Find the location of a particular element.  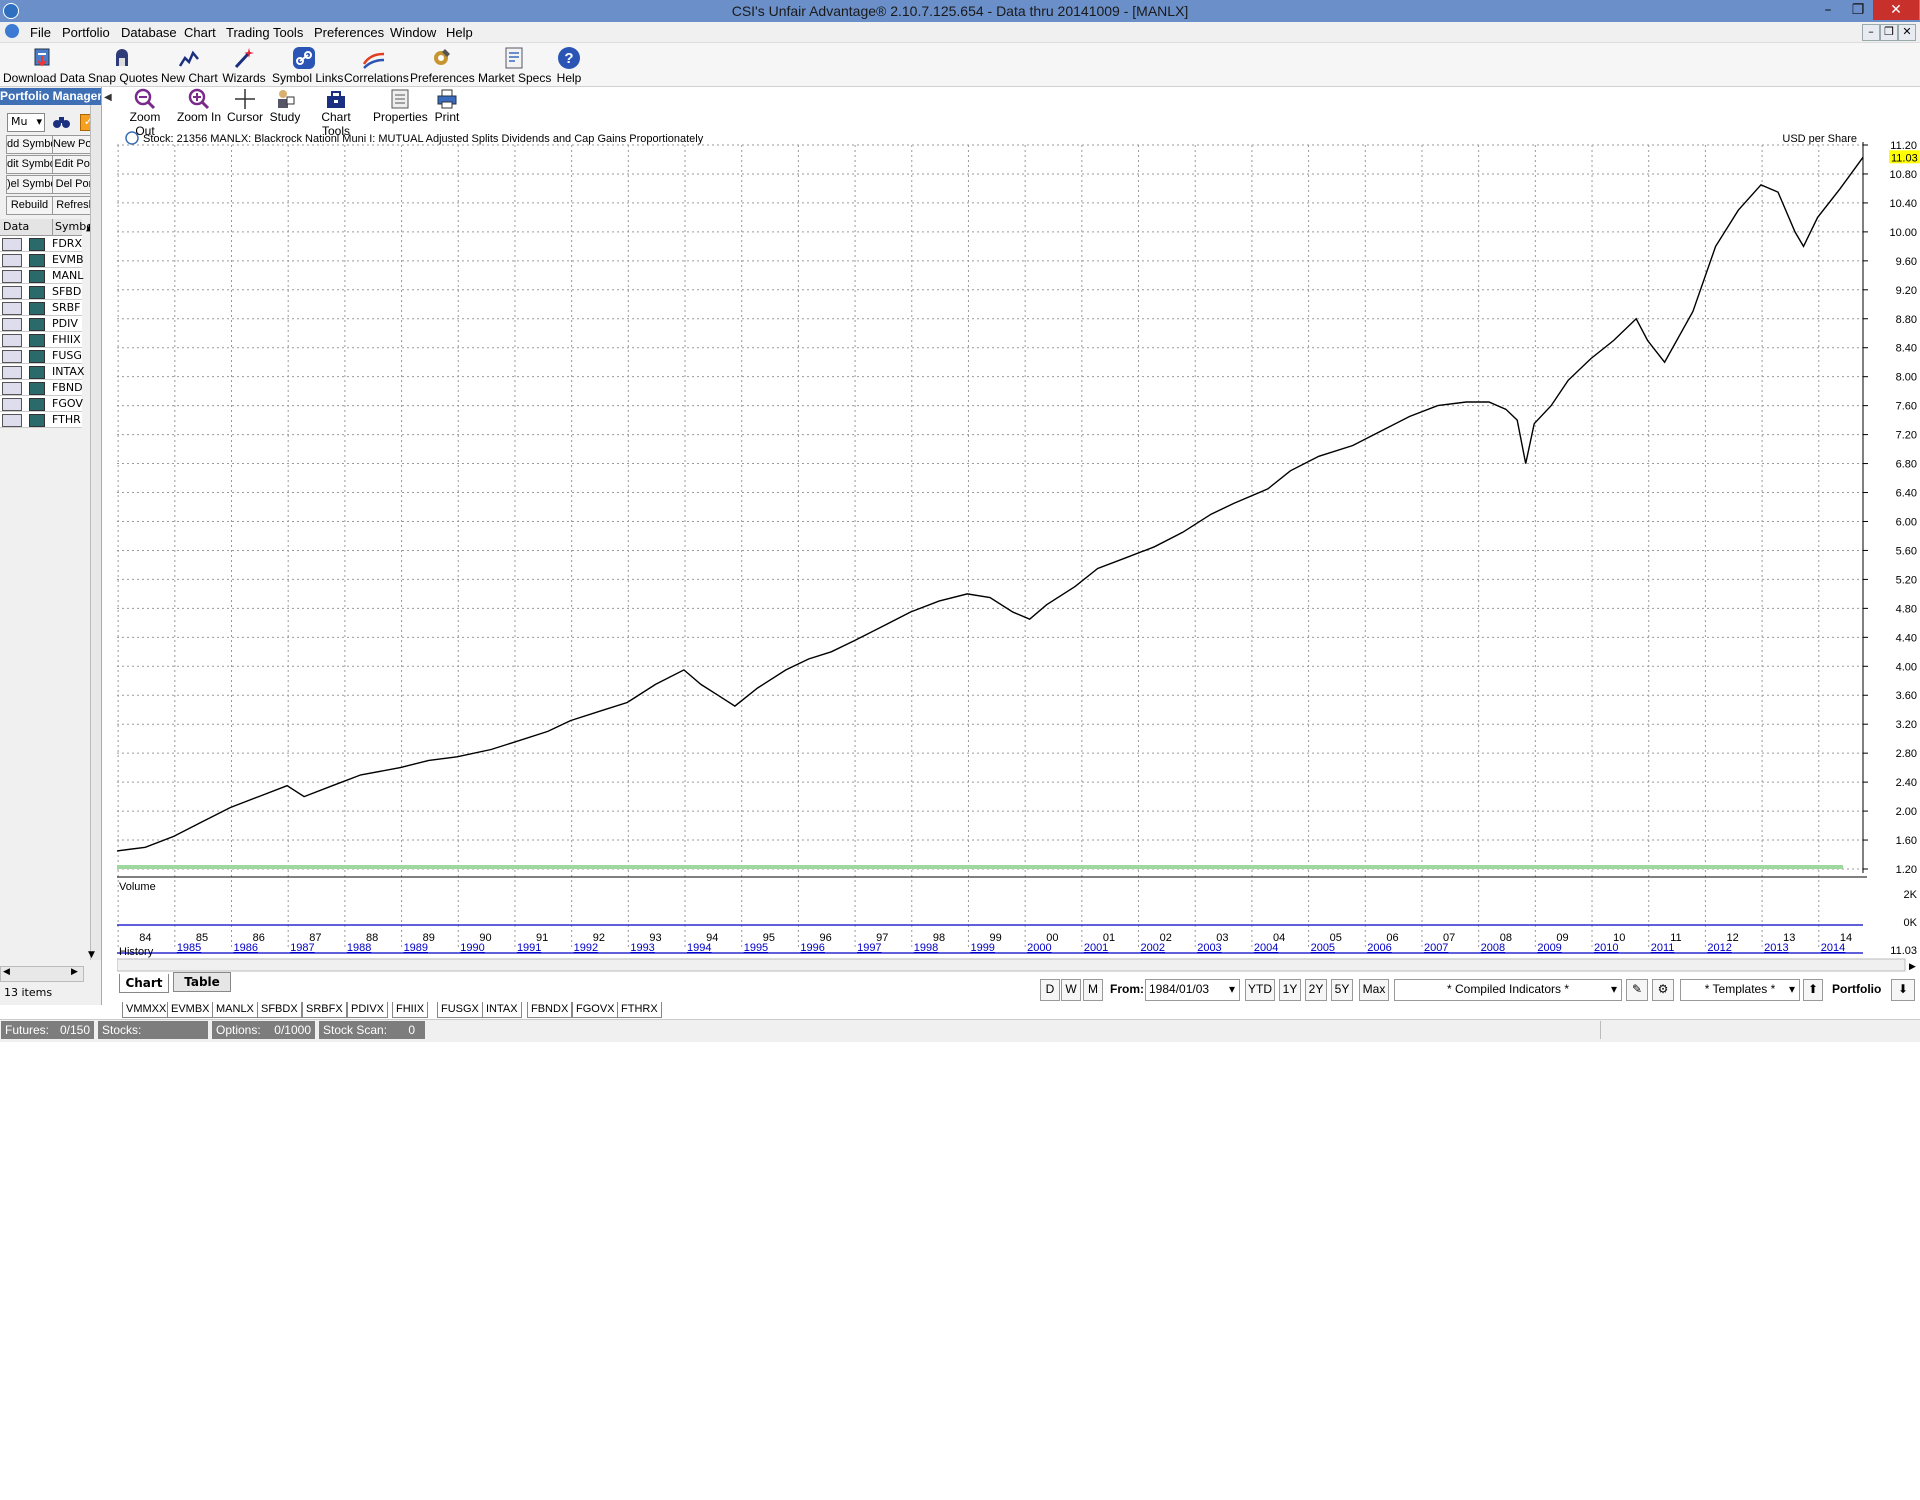

history-year-label: 1998 is located at coordinates (926, 948).